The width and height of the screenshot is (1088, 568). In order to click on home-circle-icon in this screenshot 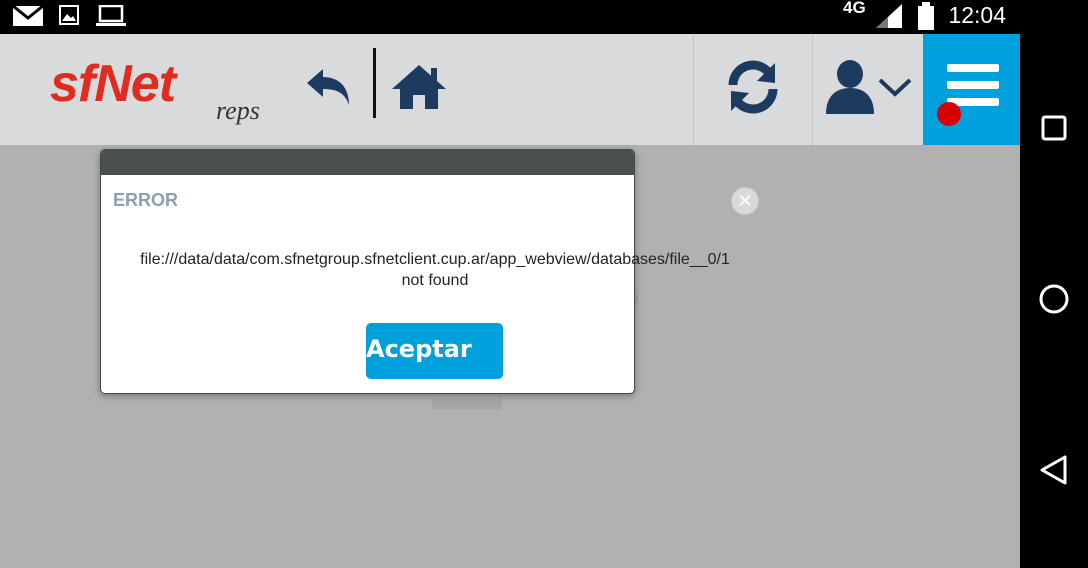, I will do `click(1054, 301)`.